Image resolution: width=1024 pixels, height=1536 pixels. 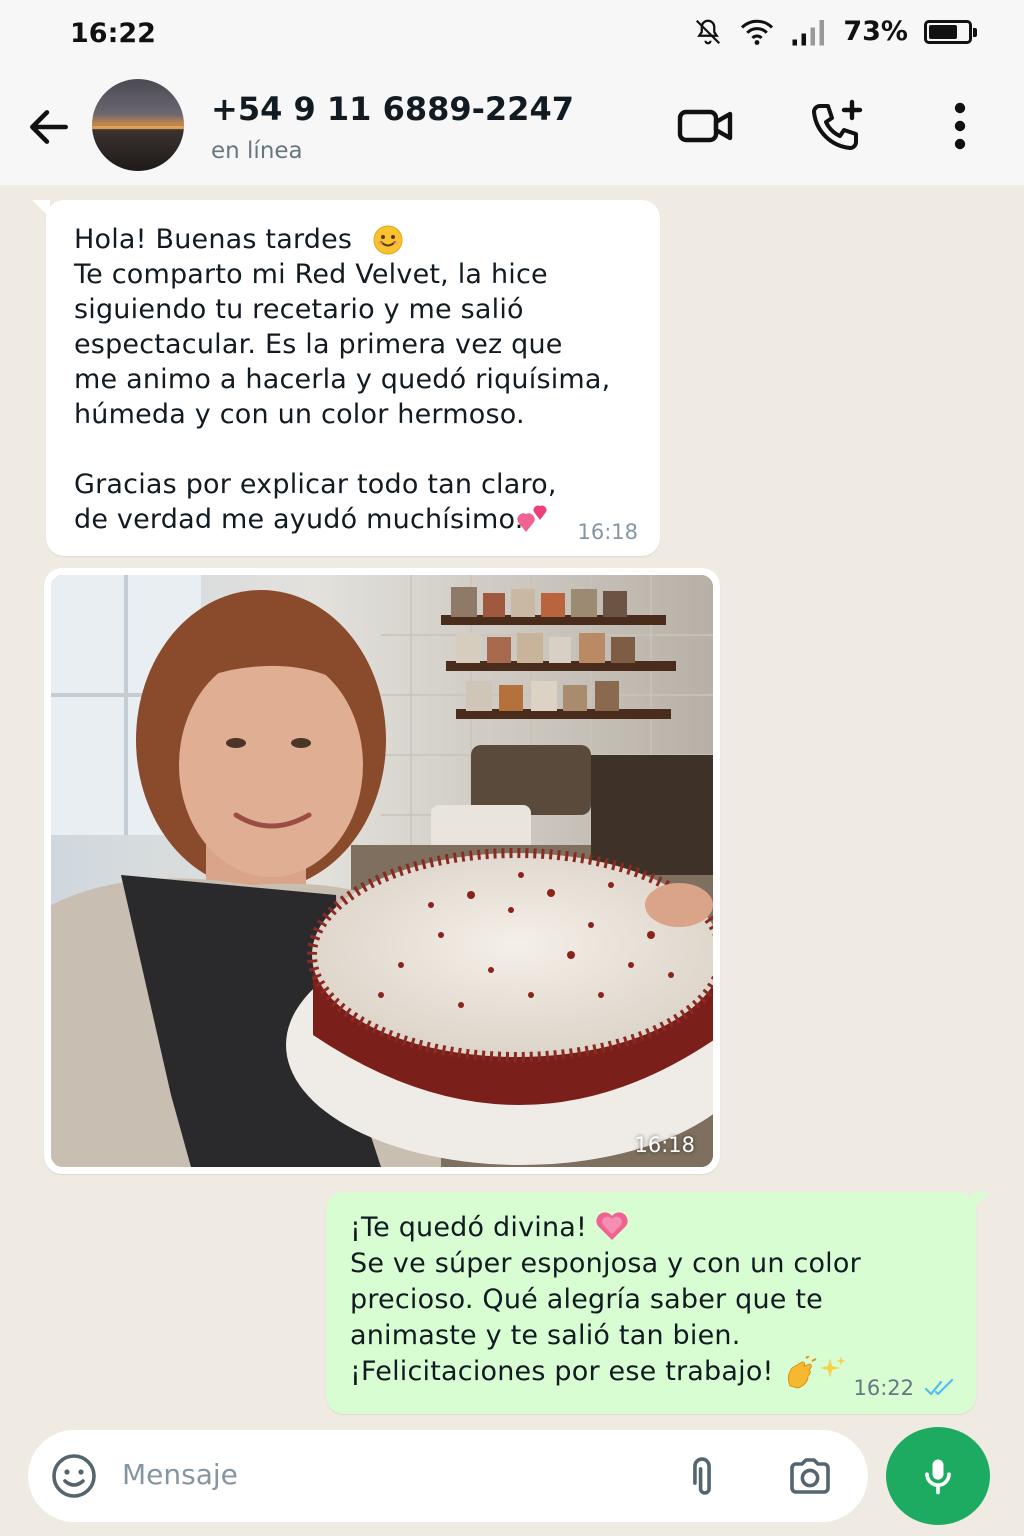 I want to click on message-time: 16:18, so click(x=607, y=532).